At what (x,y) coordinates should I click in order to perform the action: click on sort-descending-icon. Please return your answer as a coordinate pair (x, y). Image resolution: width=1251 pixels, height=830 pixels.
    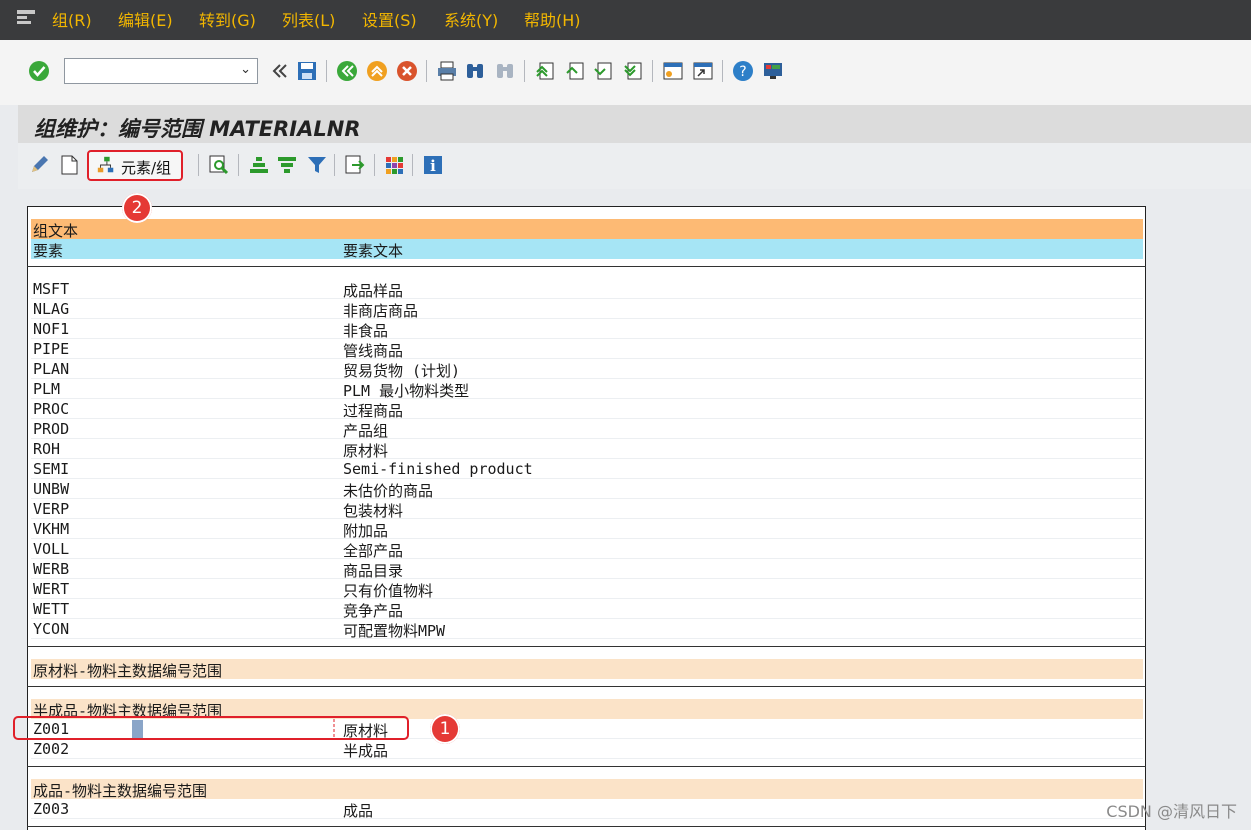
    Looking at the image, I should click on (287, 165).